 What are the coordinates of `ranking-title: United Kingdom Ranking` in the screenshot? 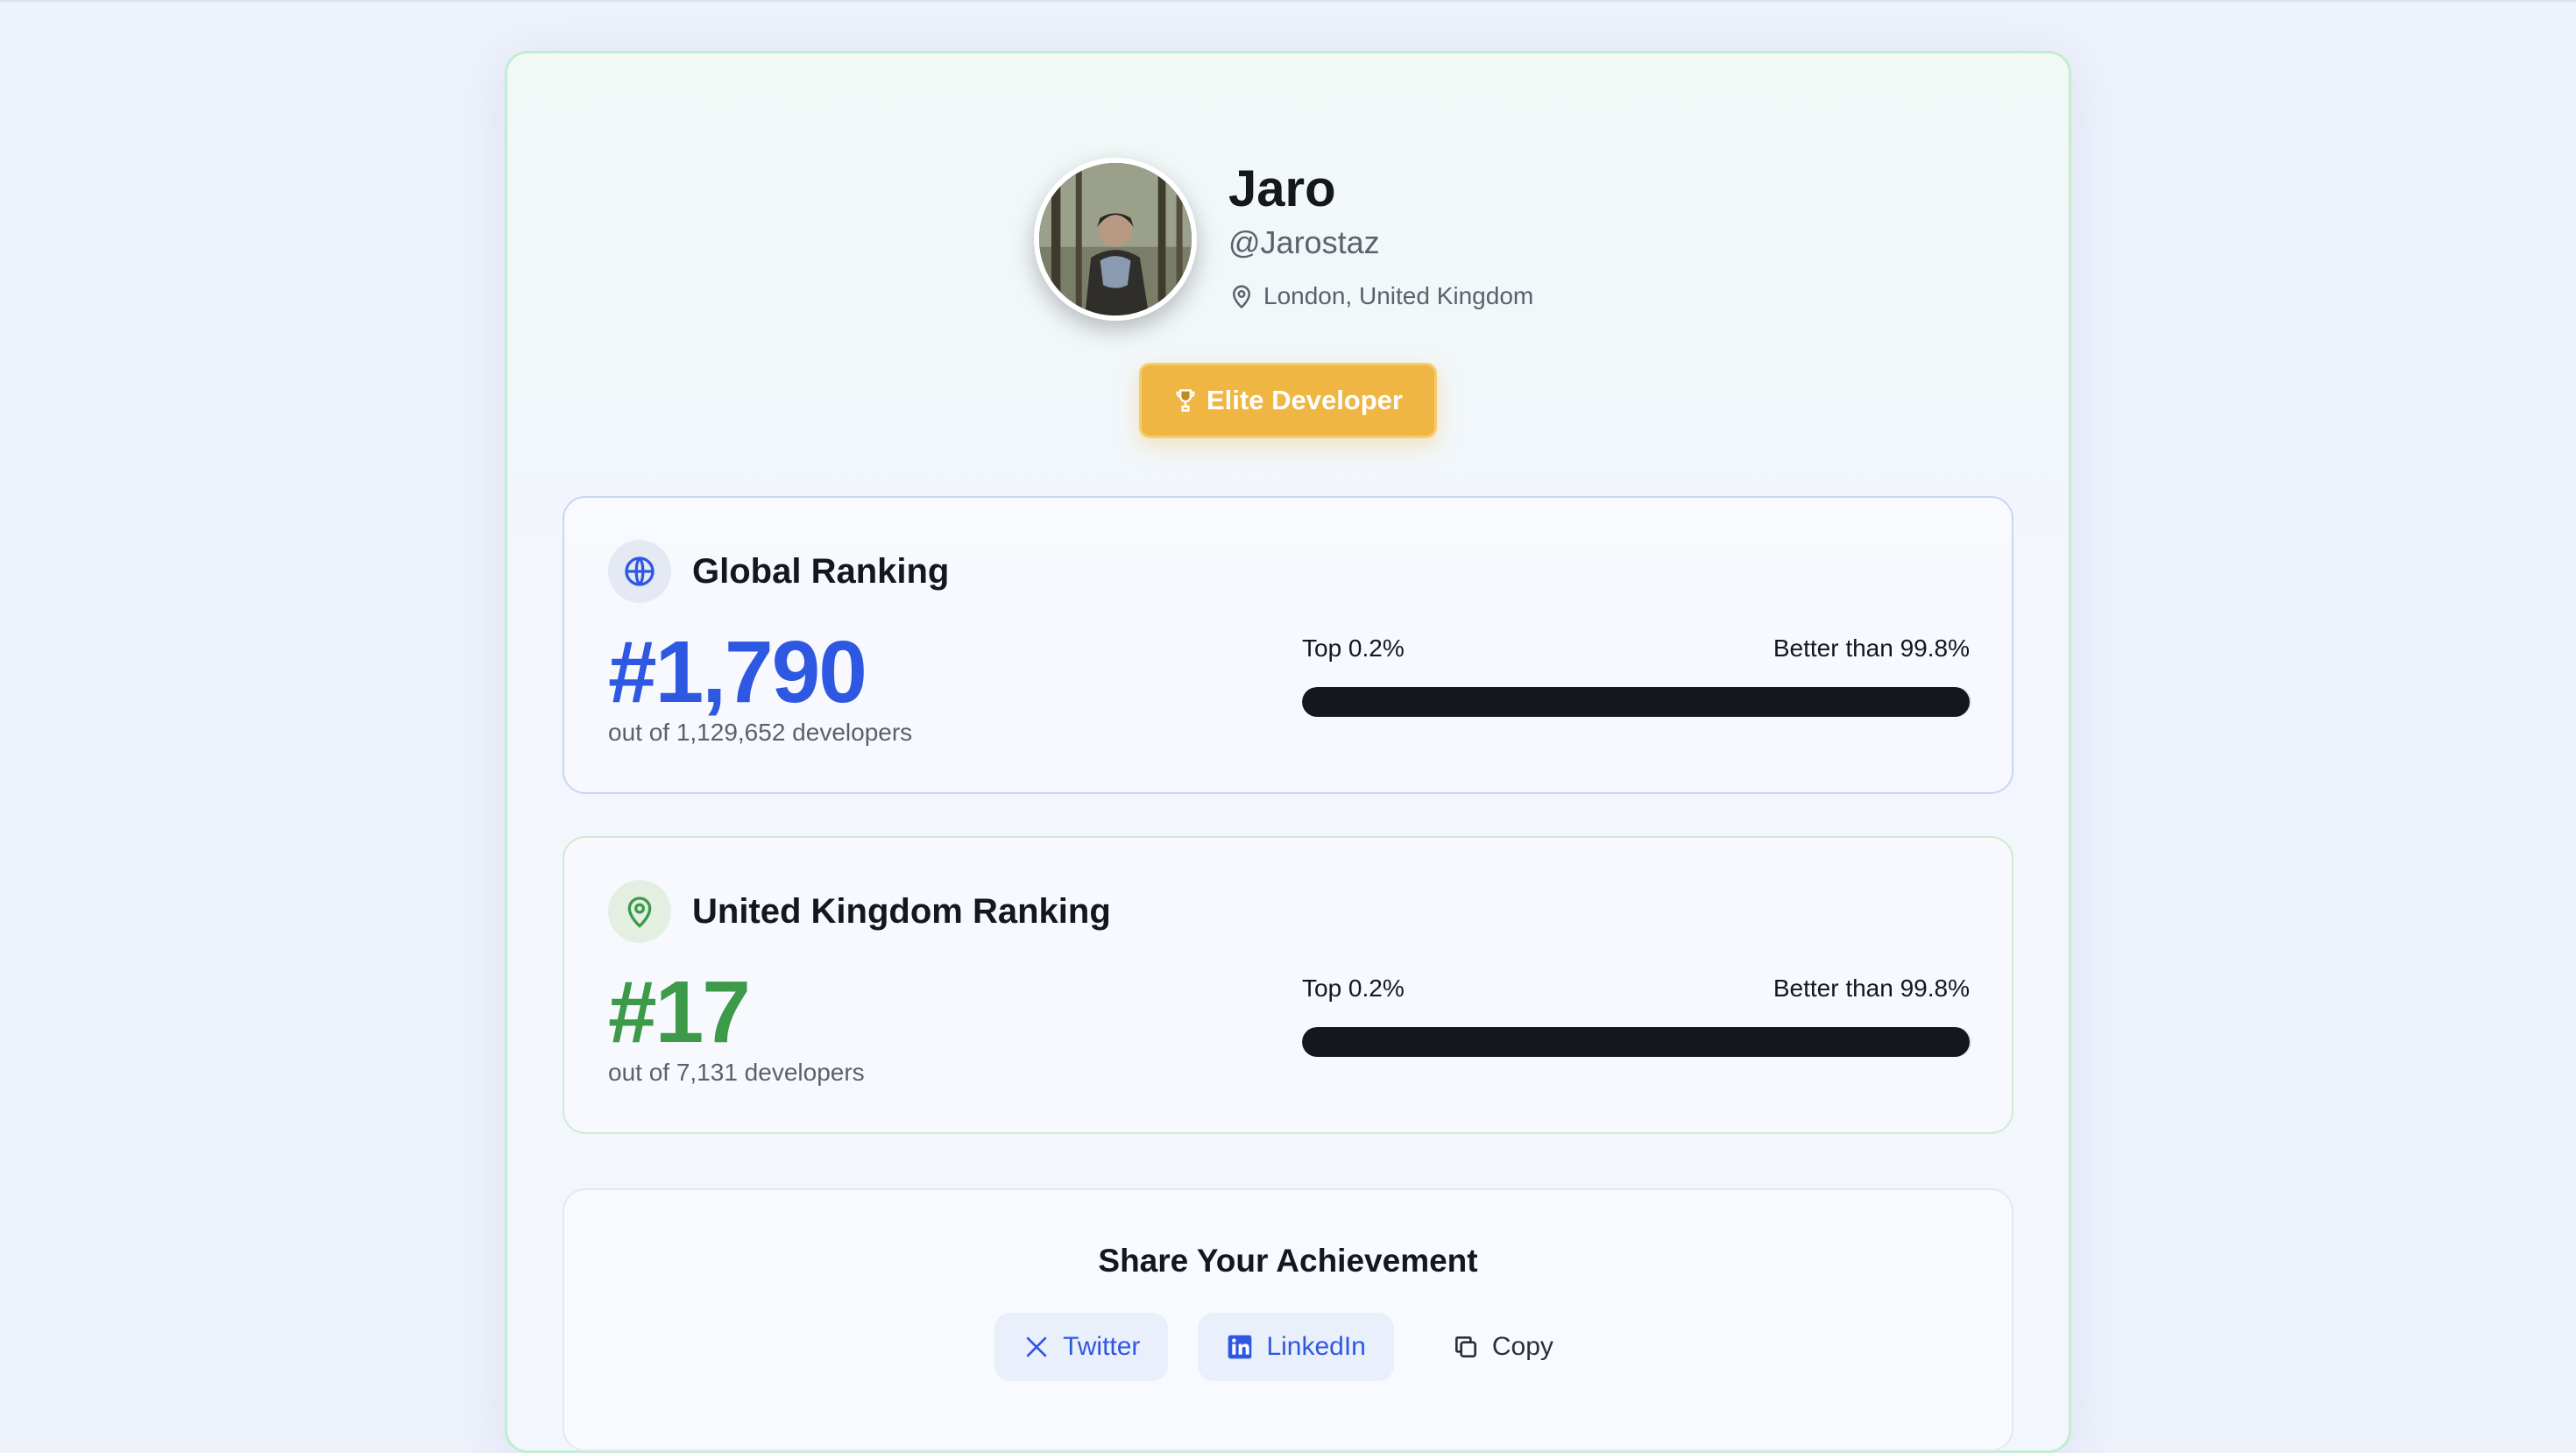 It's located at (901, 911).